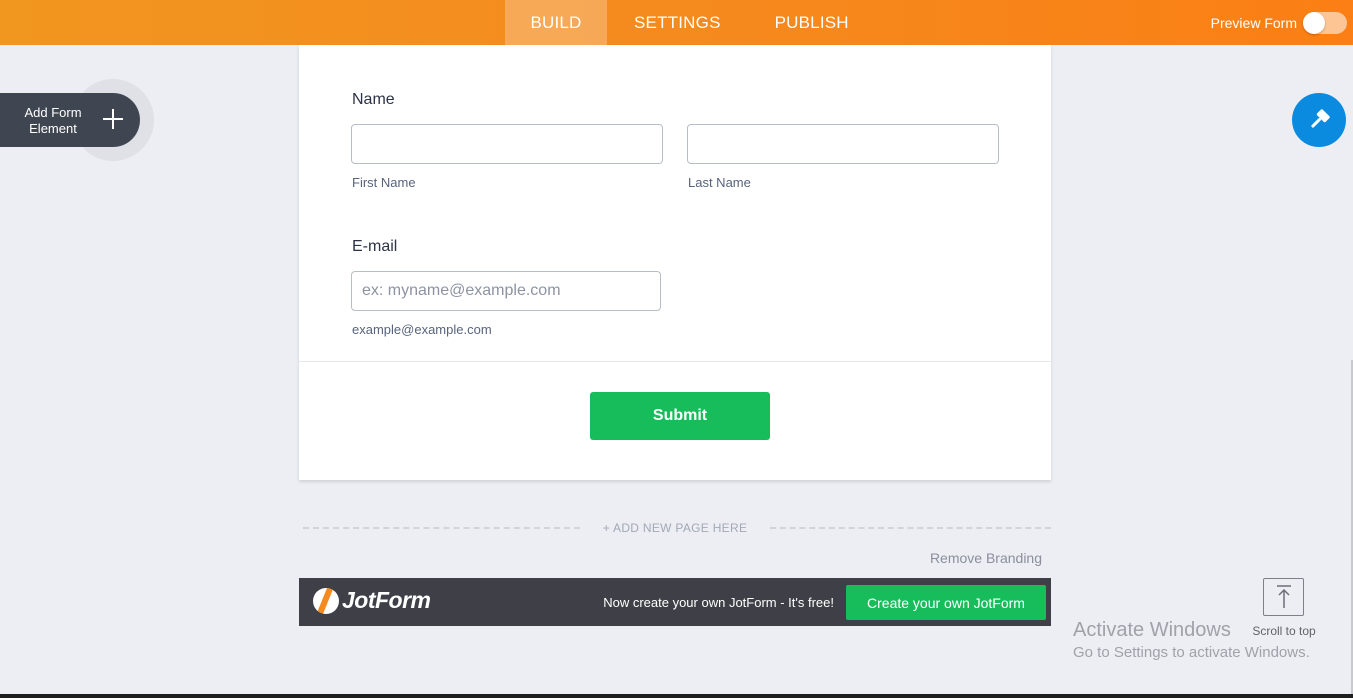  What do you see at coordinates (718, 602) in the screenshot?
I see `branding-tagline: Now create your own JotForm - It's free!` at bounding box center [718, 602].